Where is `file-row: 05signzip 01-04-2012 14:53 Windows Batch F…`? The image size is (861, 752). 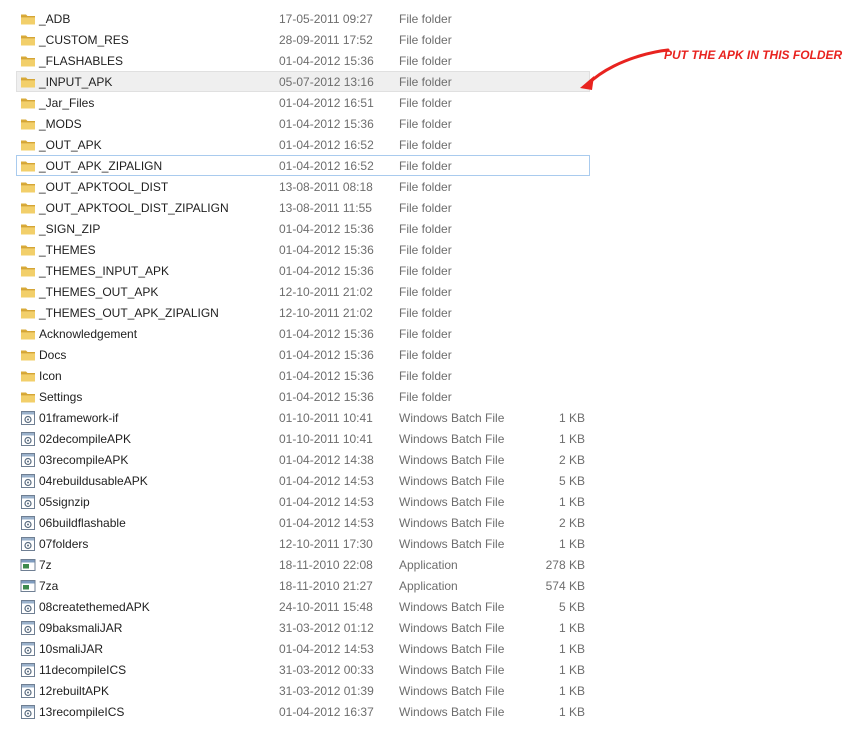 file-row: 05signzip 01-04-2012 14:53 Windows Batch F… is located at coordinates (303, 501).